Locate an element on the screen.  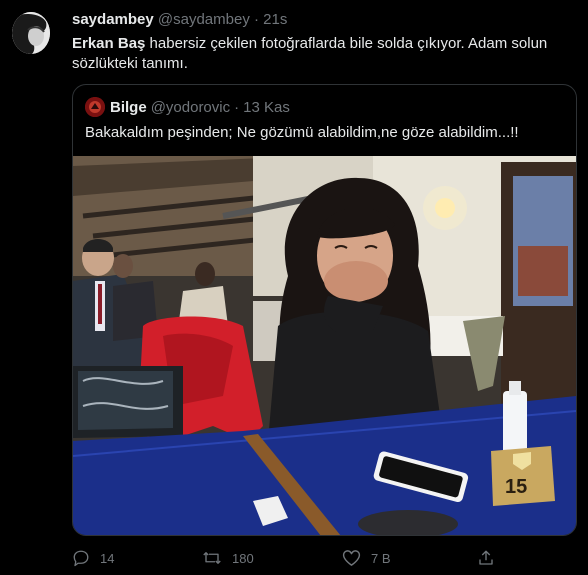
share-button is located at coordinates (491, 558).